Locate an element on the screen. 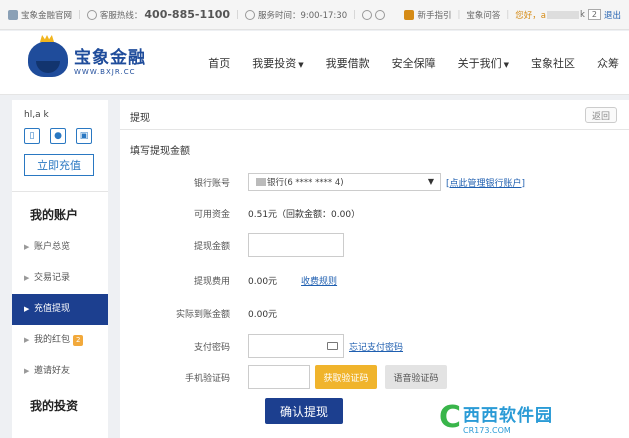  bank-account-value: 银行(6 **** **** 4) is located at coordinates (305, 183).